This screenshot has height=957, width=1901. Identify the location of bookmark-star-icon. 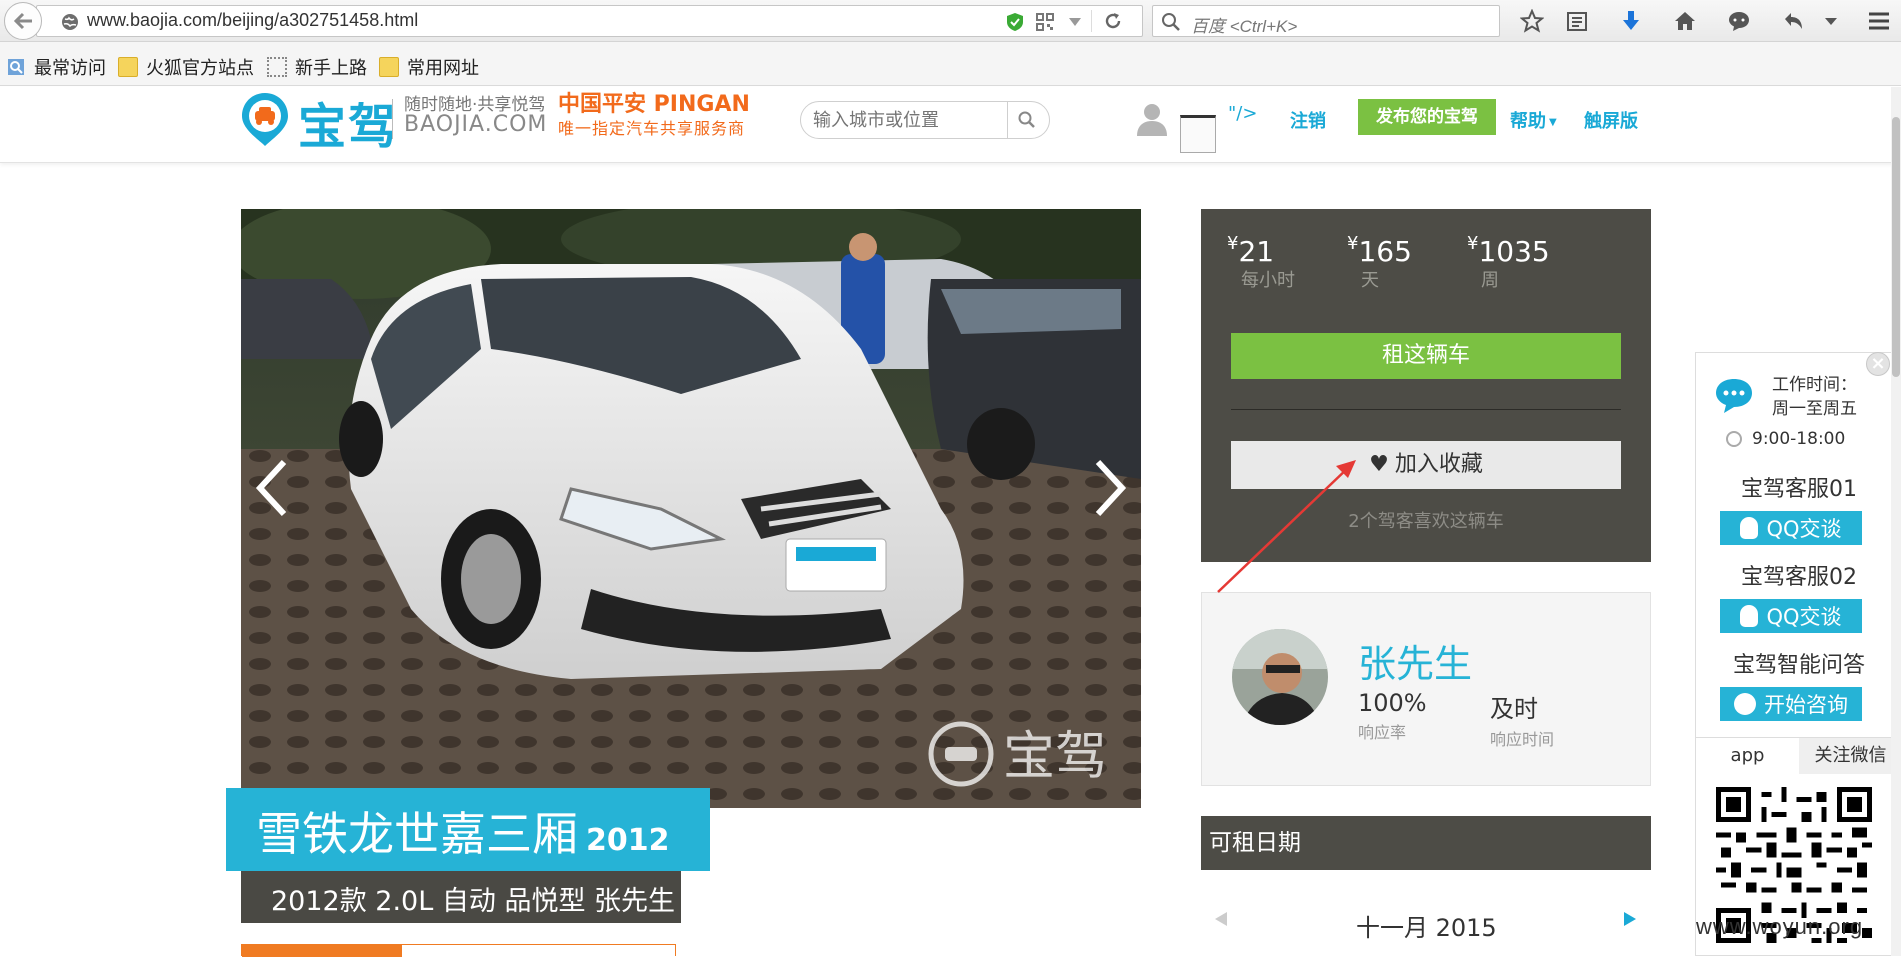
(1532, 21).